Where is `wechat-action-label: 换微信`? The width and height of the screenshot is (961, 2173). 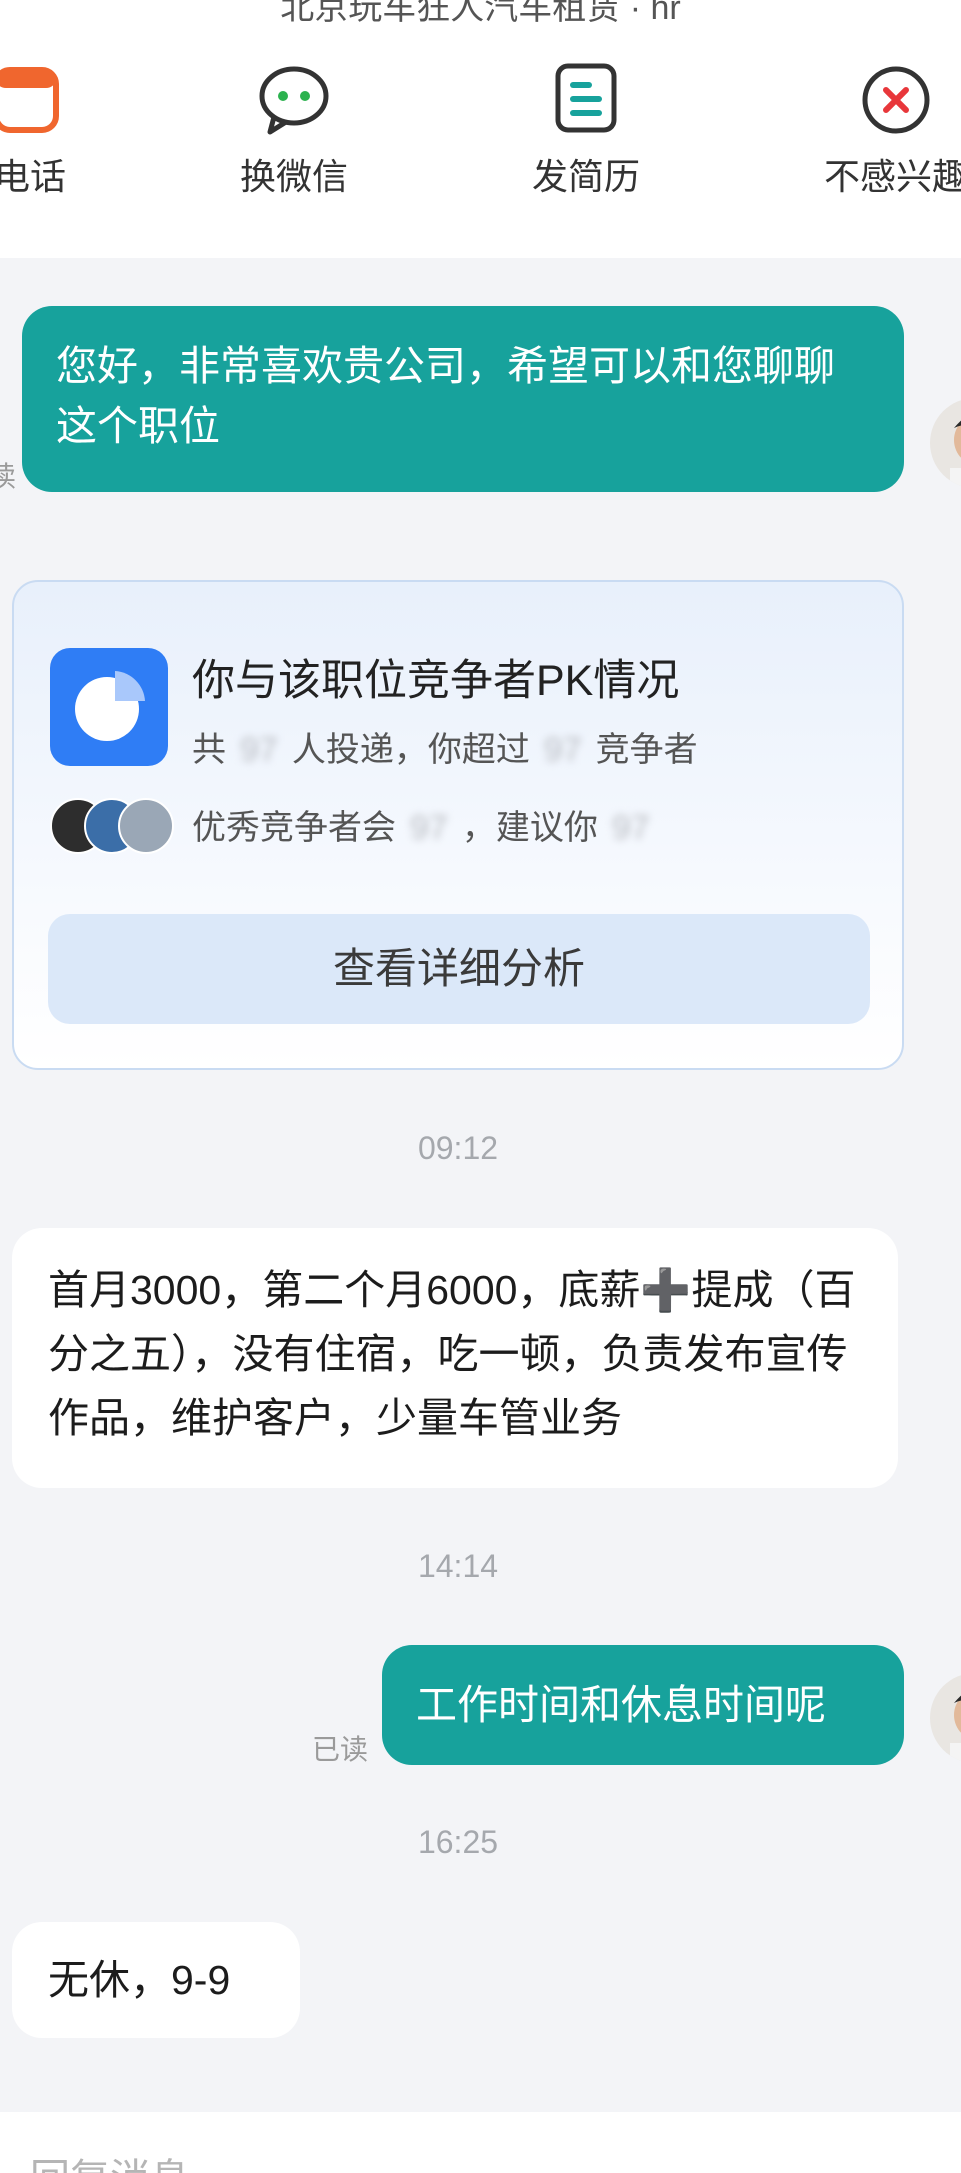
wechat-action-label: 换微信 is located at coordinates (293, 176).